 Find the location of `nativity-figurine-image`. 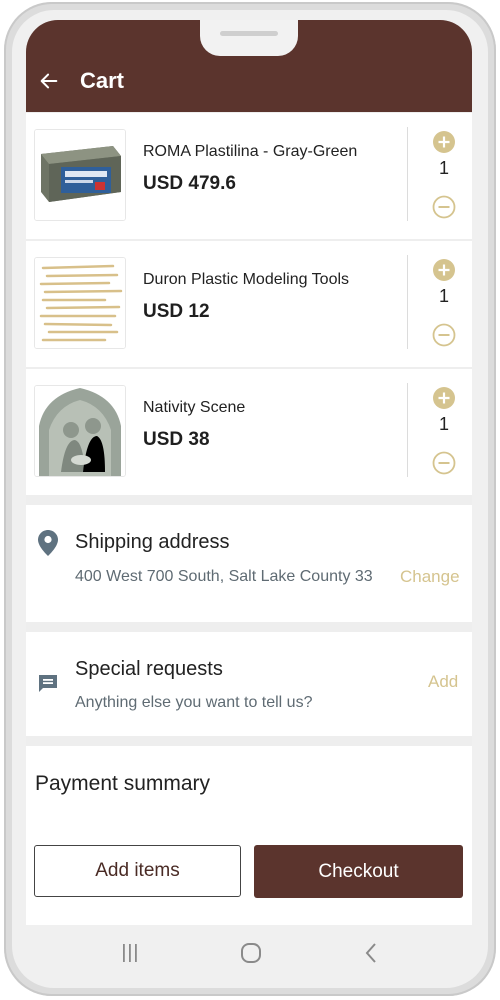

nativity-figurine-image is located at coordinates (80, 431).